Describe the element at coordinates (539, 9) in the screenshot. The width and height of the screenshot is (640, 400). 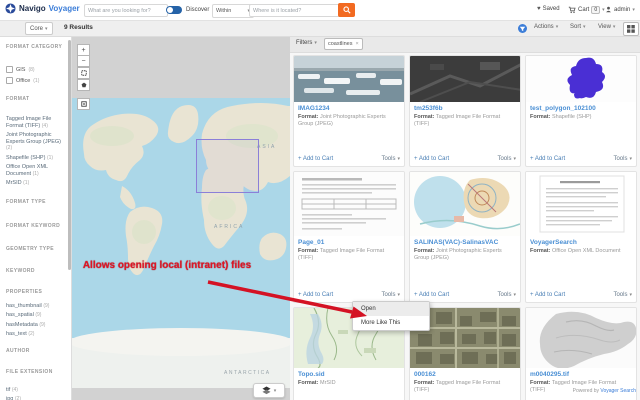
I see `heart-icon: ♥` at that location.